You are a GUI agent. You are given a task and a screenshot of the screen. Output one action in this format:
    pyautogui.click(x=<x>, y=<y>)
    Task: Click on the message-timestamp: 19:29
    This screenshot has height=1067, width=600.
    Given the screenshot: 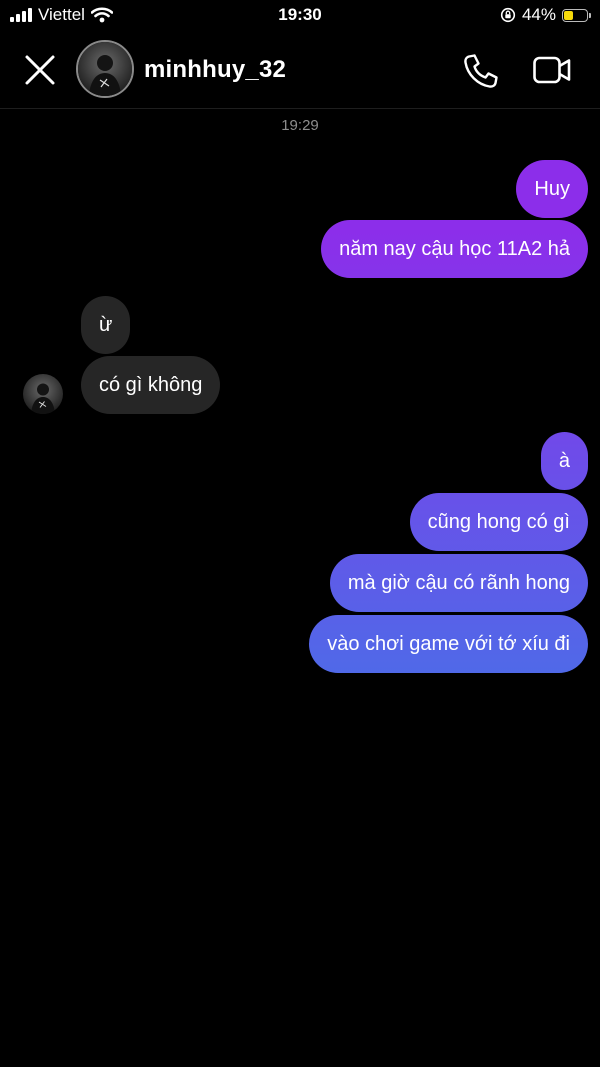 What is the action you would take?
    pyautogui.click(x=300, y=125)
    